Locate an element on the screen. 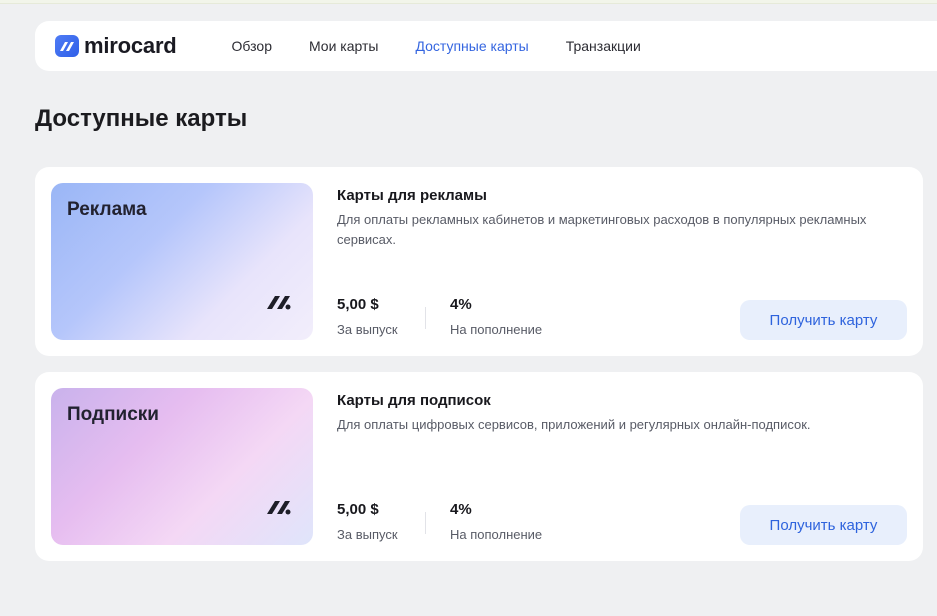 This screenshot has width=937, height=616. card-preview-name: Подписки is located at coordinates (113, 414).